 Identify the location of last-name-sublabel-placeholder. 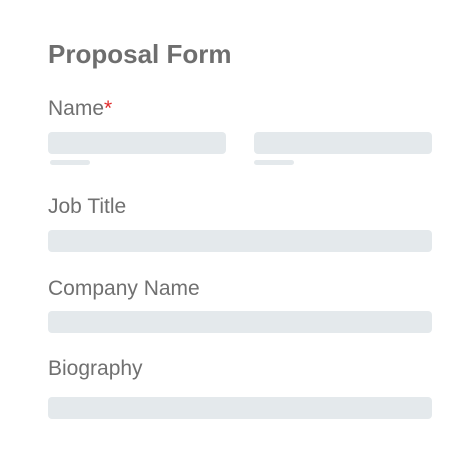
(274, 162).